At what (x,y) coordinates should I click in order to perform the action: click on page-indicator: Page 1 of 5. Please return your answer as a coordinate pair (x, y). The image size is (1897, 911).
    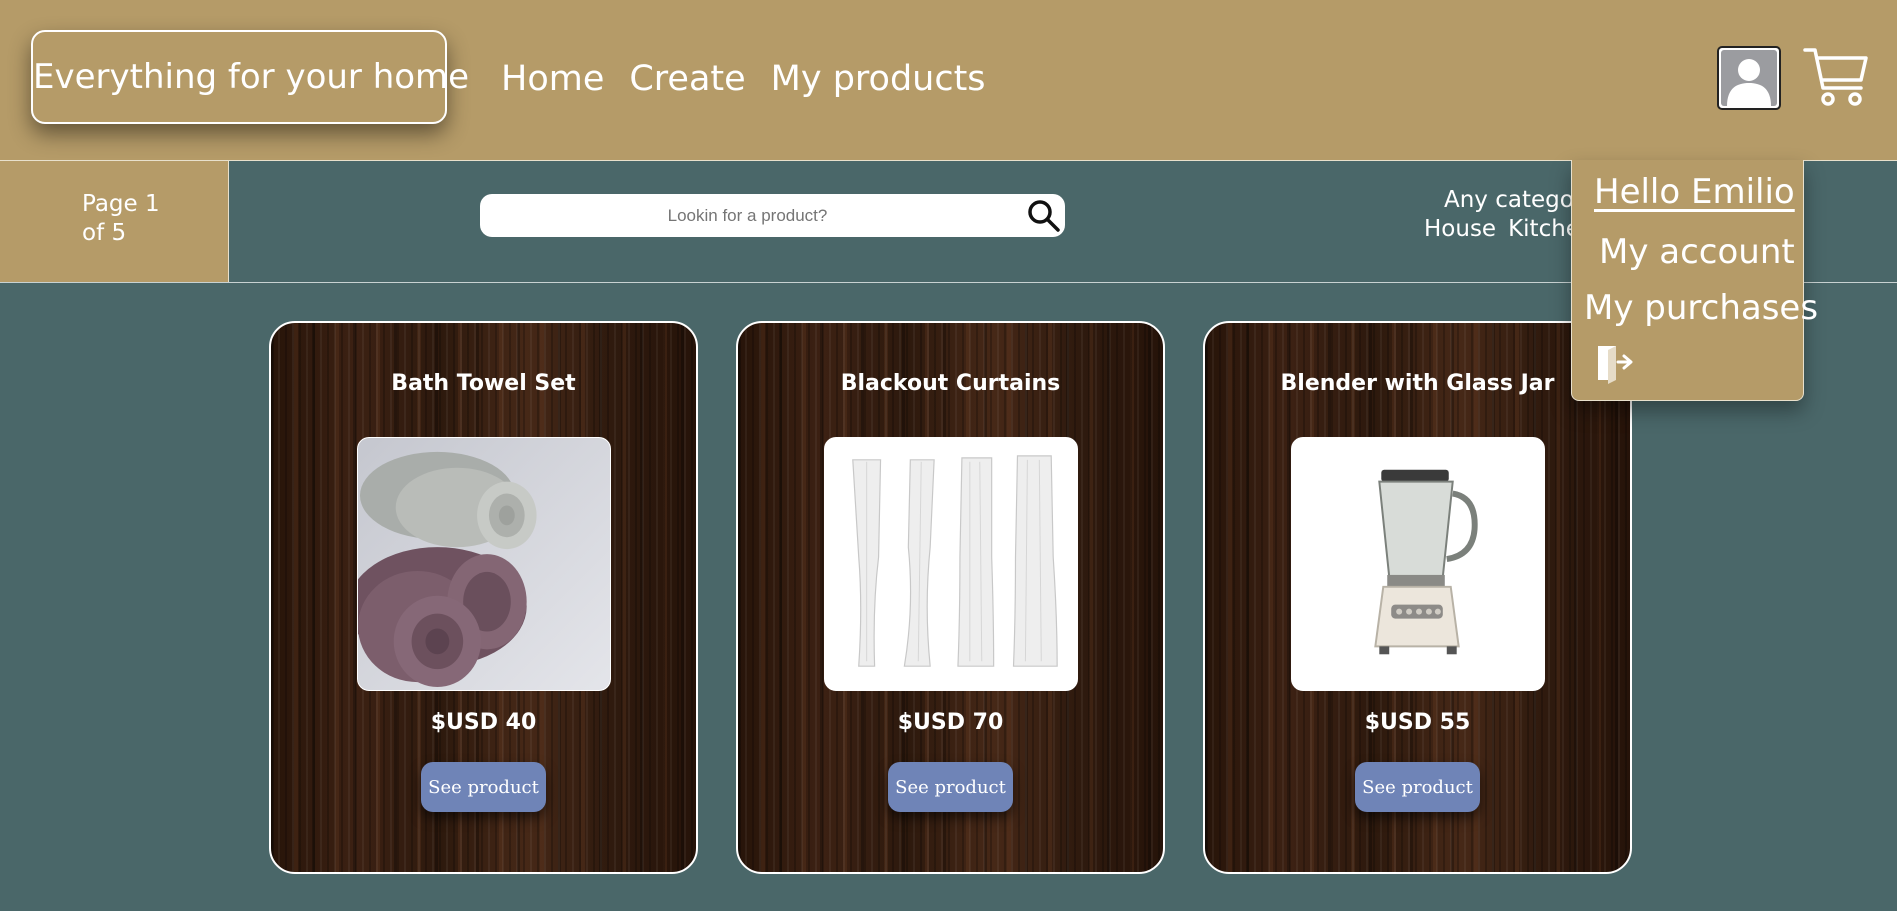
    Looking at the image, I should click on (114, 221).